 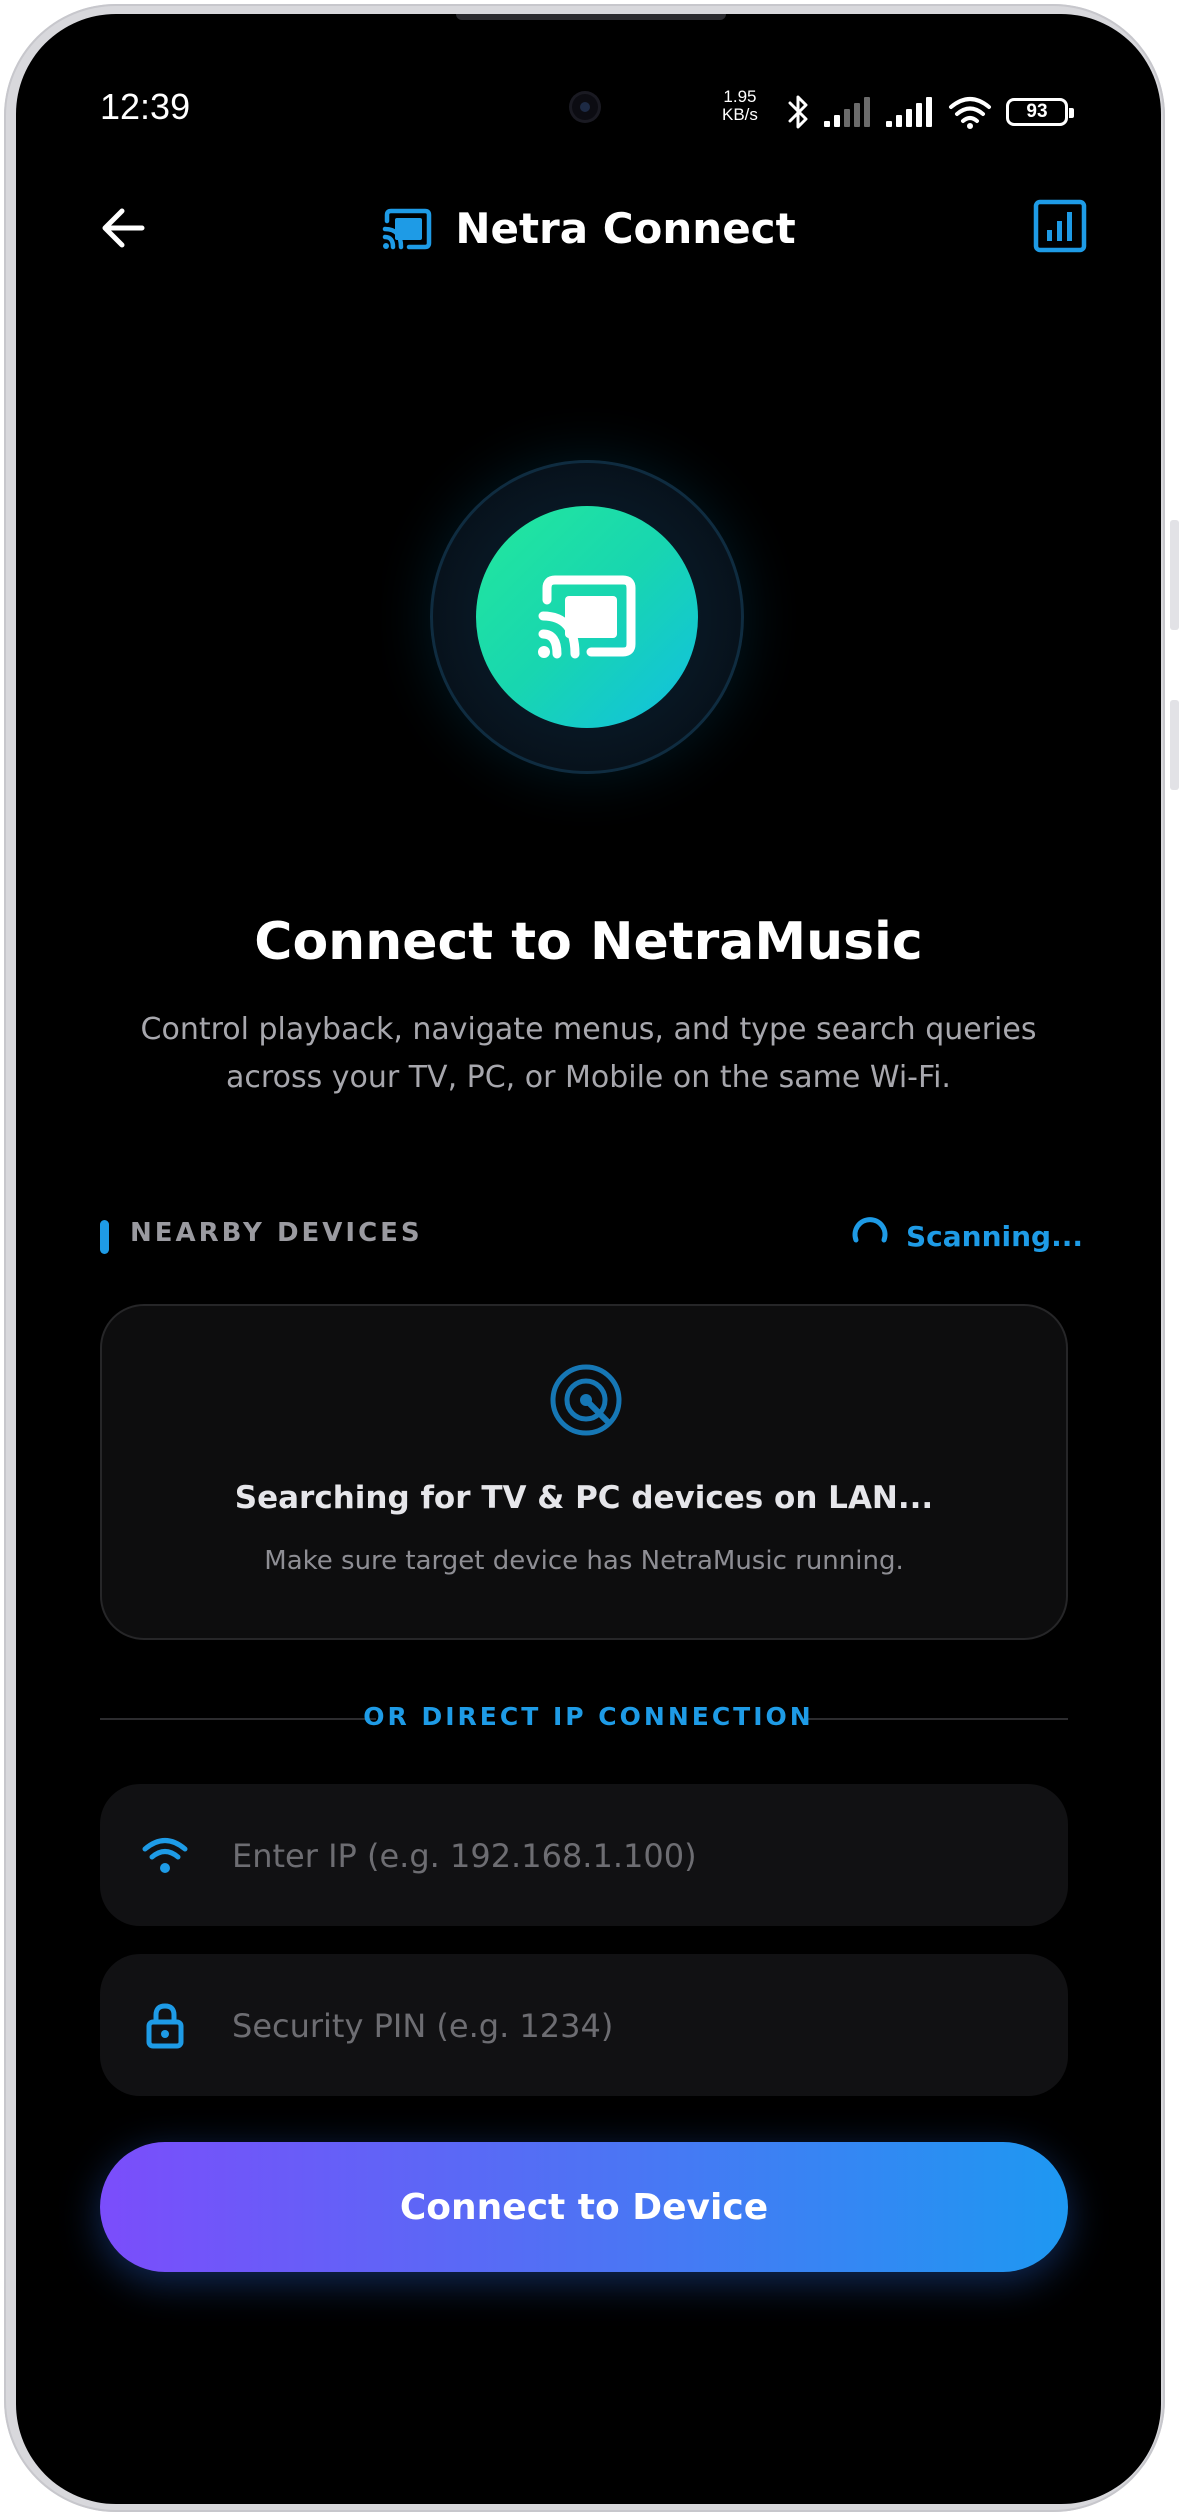 I want to click on connect-to-device-button: Connect to Device, so click(x=584, y=2207).